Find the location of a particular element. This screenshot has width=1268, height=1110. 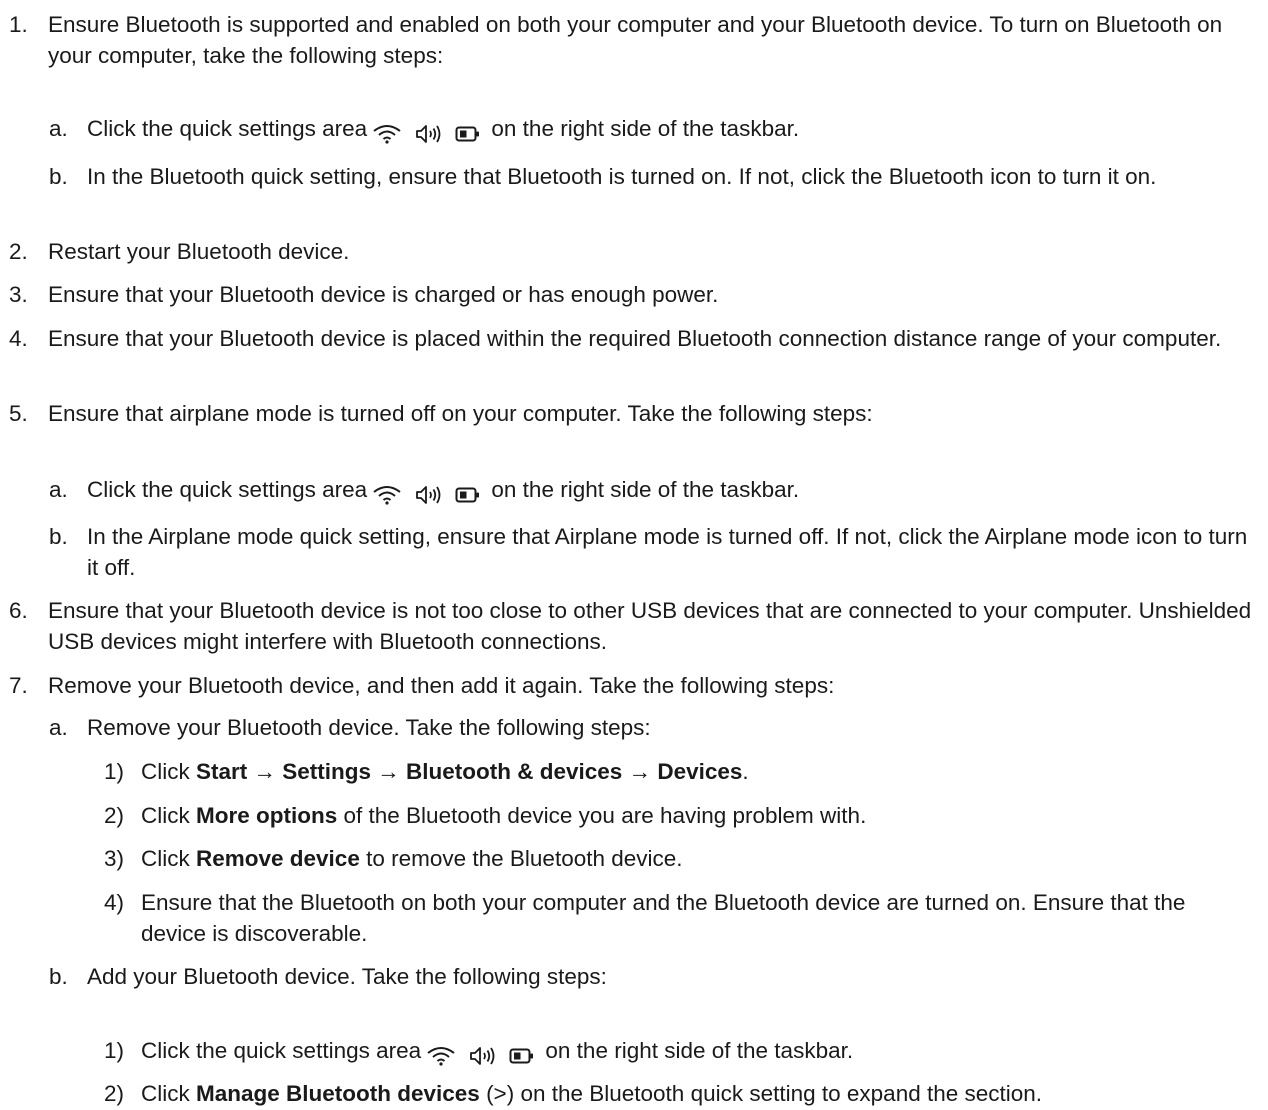

step-number: 5. is located at coordinates (18, 413).